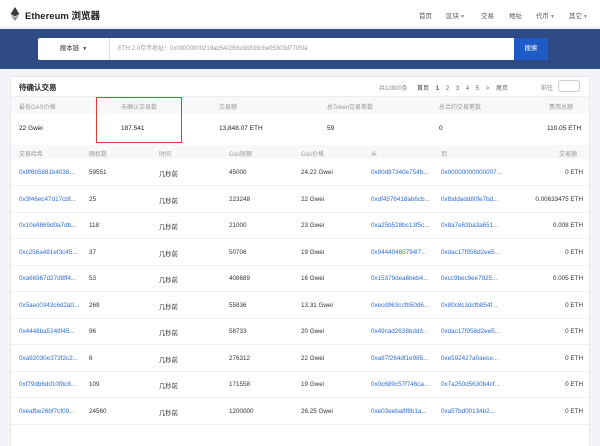 This screenshot has height=446, width=600. I want to click on pager-last: 尾页, so click(502, 89).